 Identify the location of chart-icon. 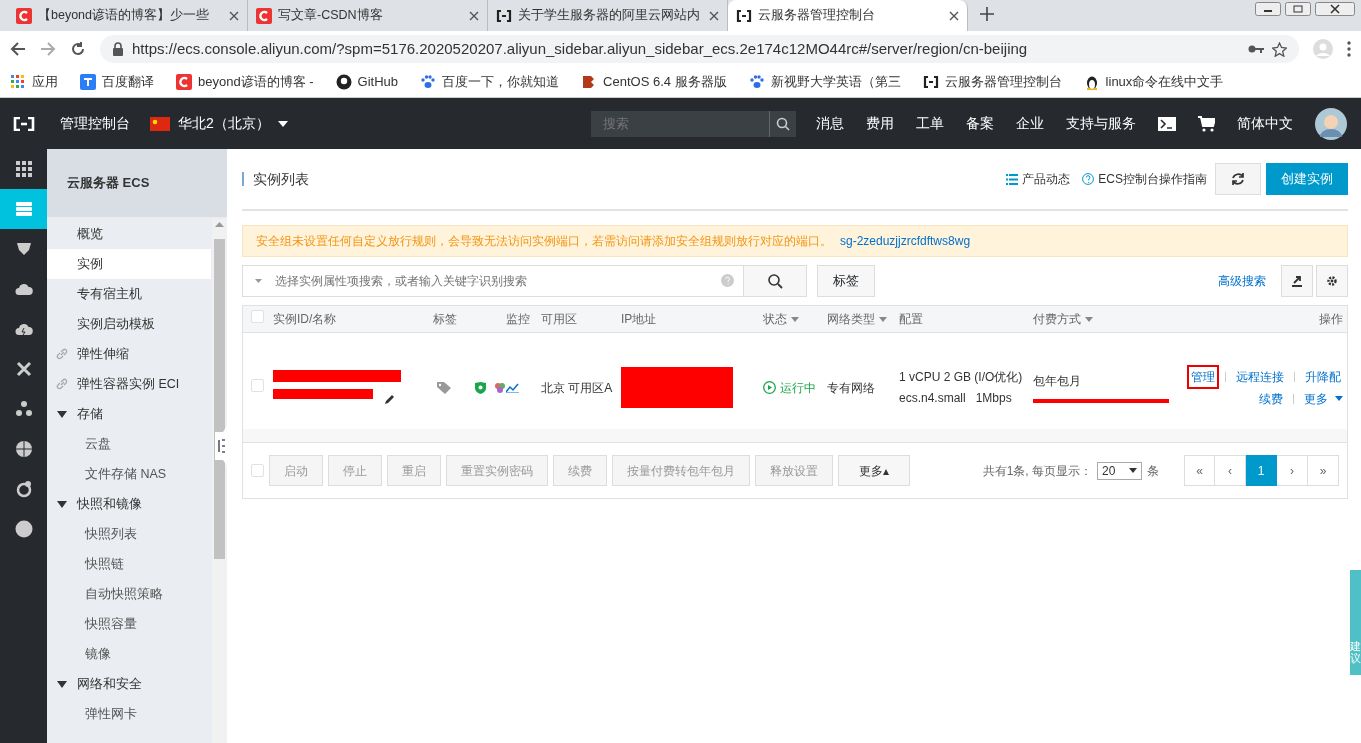
(512, 387).